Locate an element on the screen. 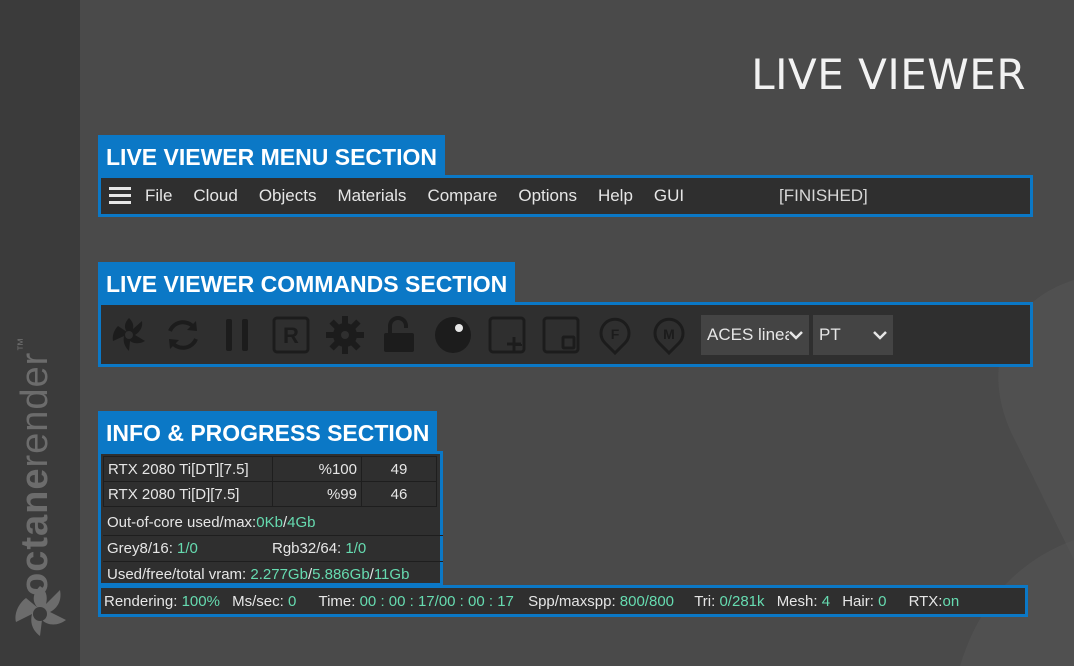  menu-item-compare: Compare is located at coordinates (462, 196).